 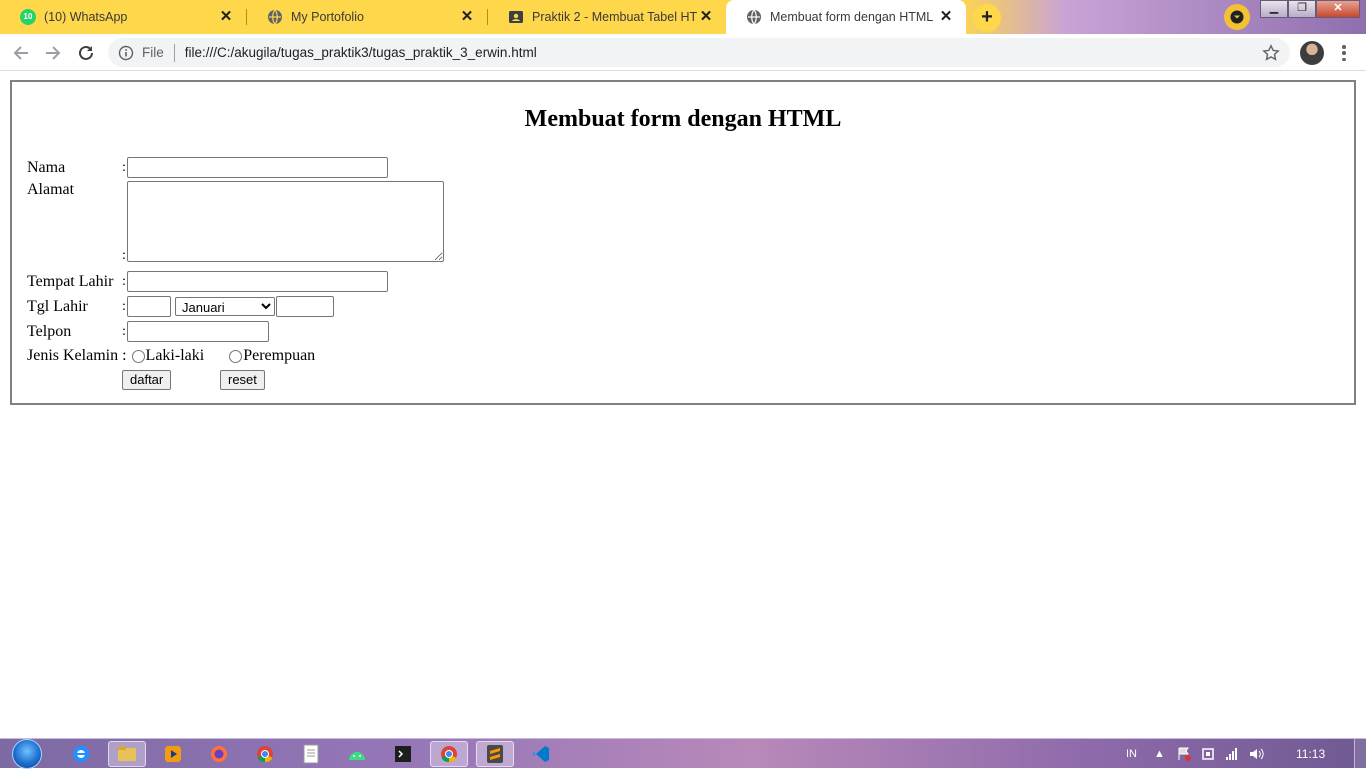 I want to click on file-explorer-icon, so click(x=127, y=754).